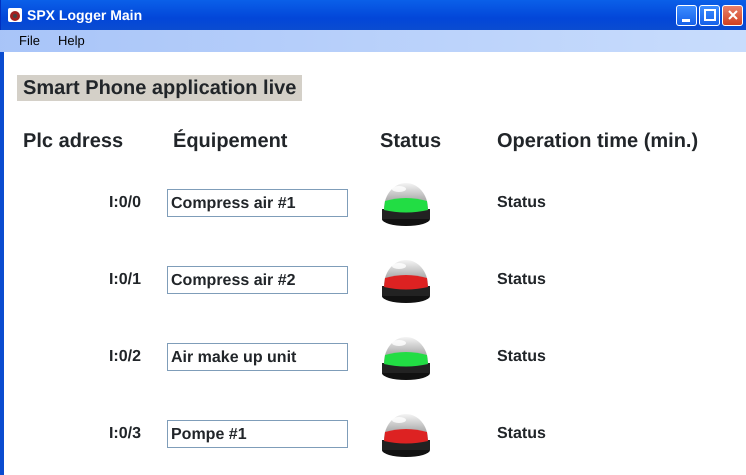 The height and width of the screenshot is (475, 746). What do you see at coordinates (230, 141) in the screenshot?
I see `column-header: Équipement` at bounding box center [230, 141].